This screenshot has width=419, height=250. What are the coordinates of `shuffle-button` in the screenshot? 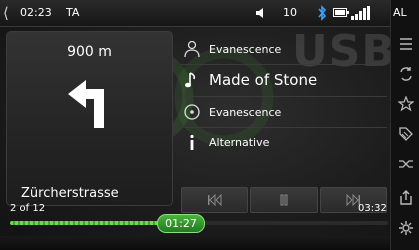 It's located at (406, 164).